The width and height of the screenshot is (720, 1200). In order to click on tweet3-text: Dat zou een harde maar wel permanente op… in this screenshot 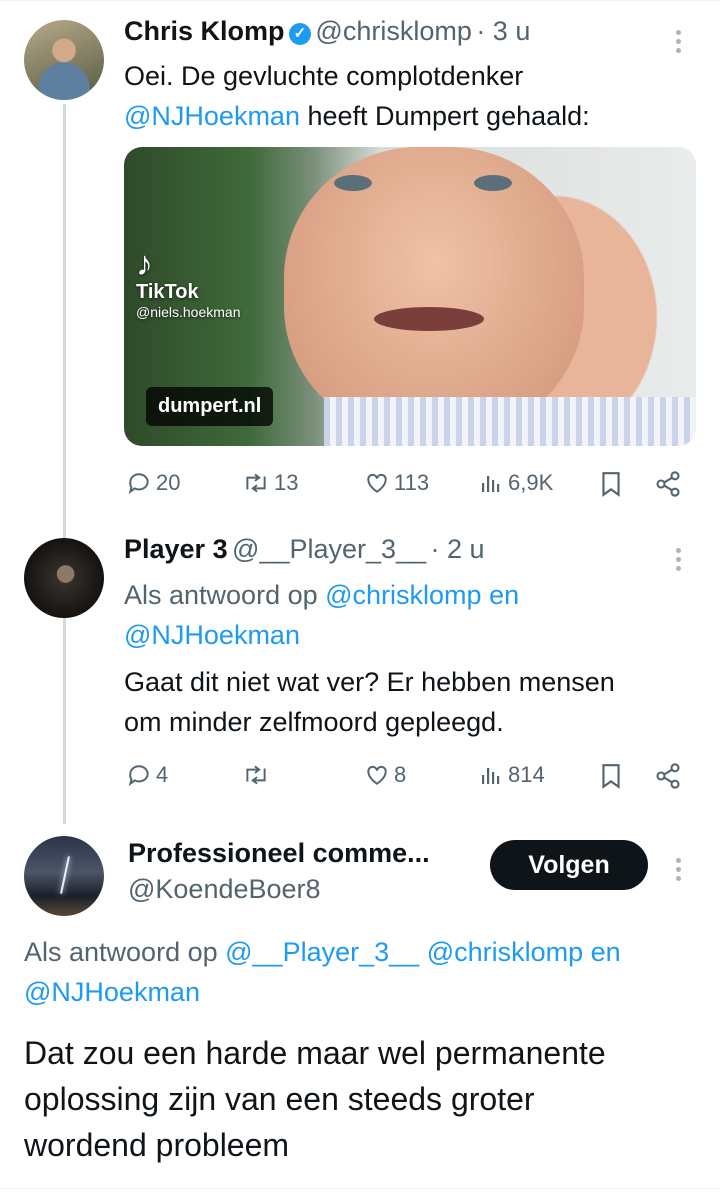, I will do `click(315, 1099)`.